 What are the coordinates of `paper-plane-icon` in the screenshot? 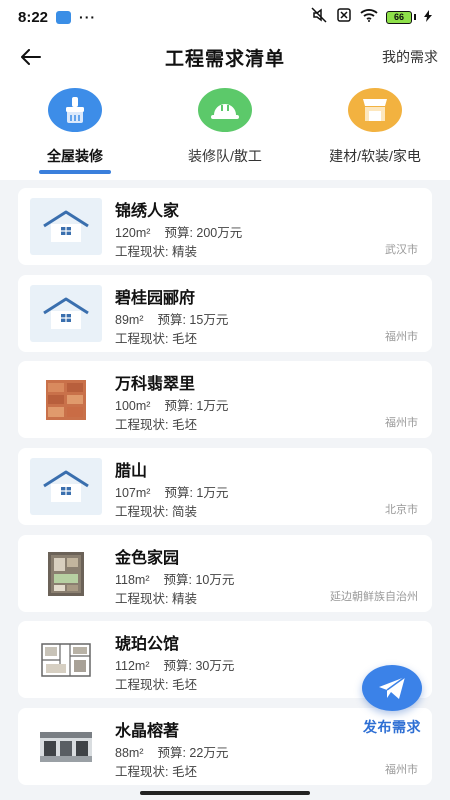 It's located at (392, 688).